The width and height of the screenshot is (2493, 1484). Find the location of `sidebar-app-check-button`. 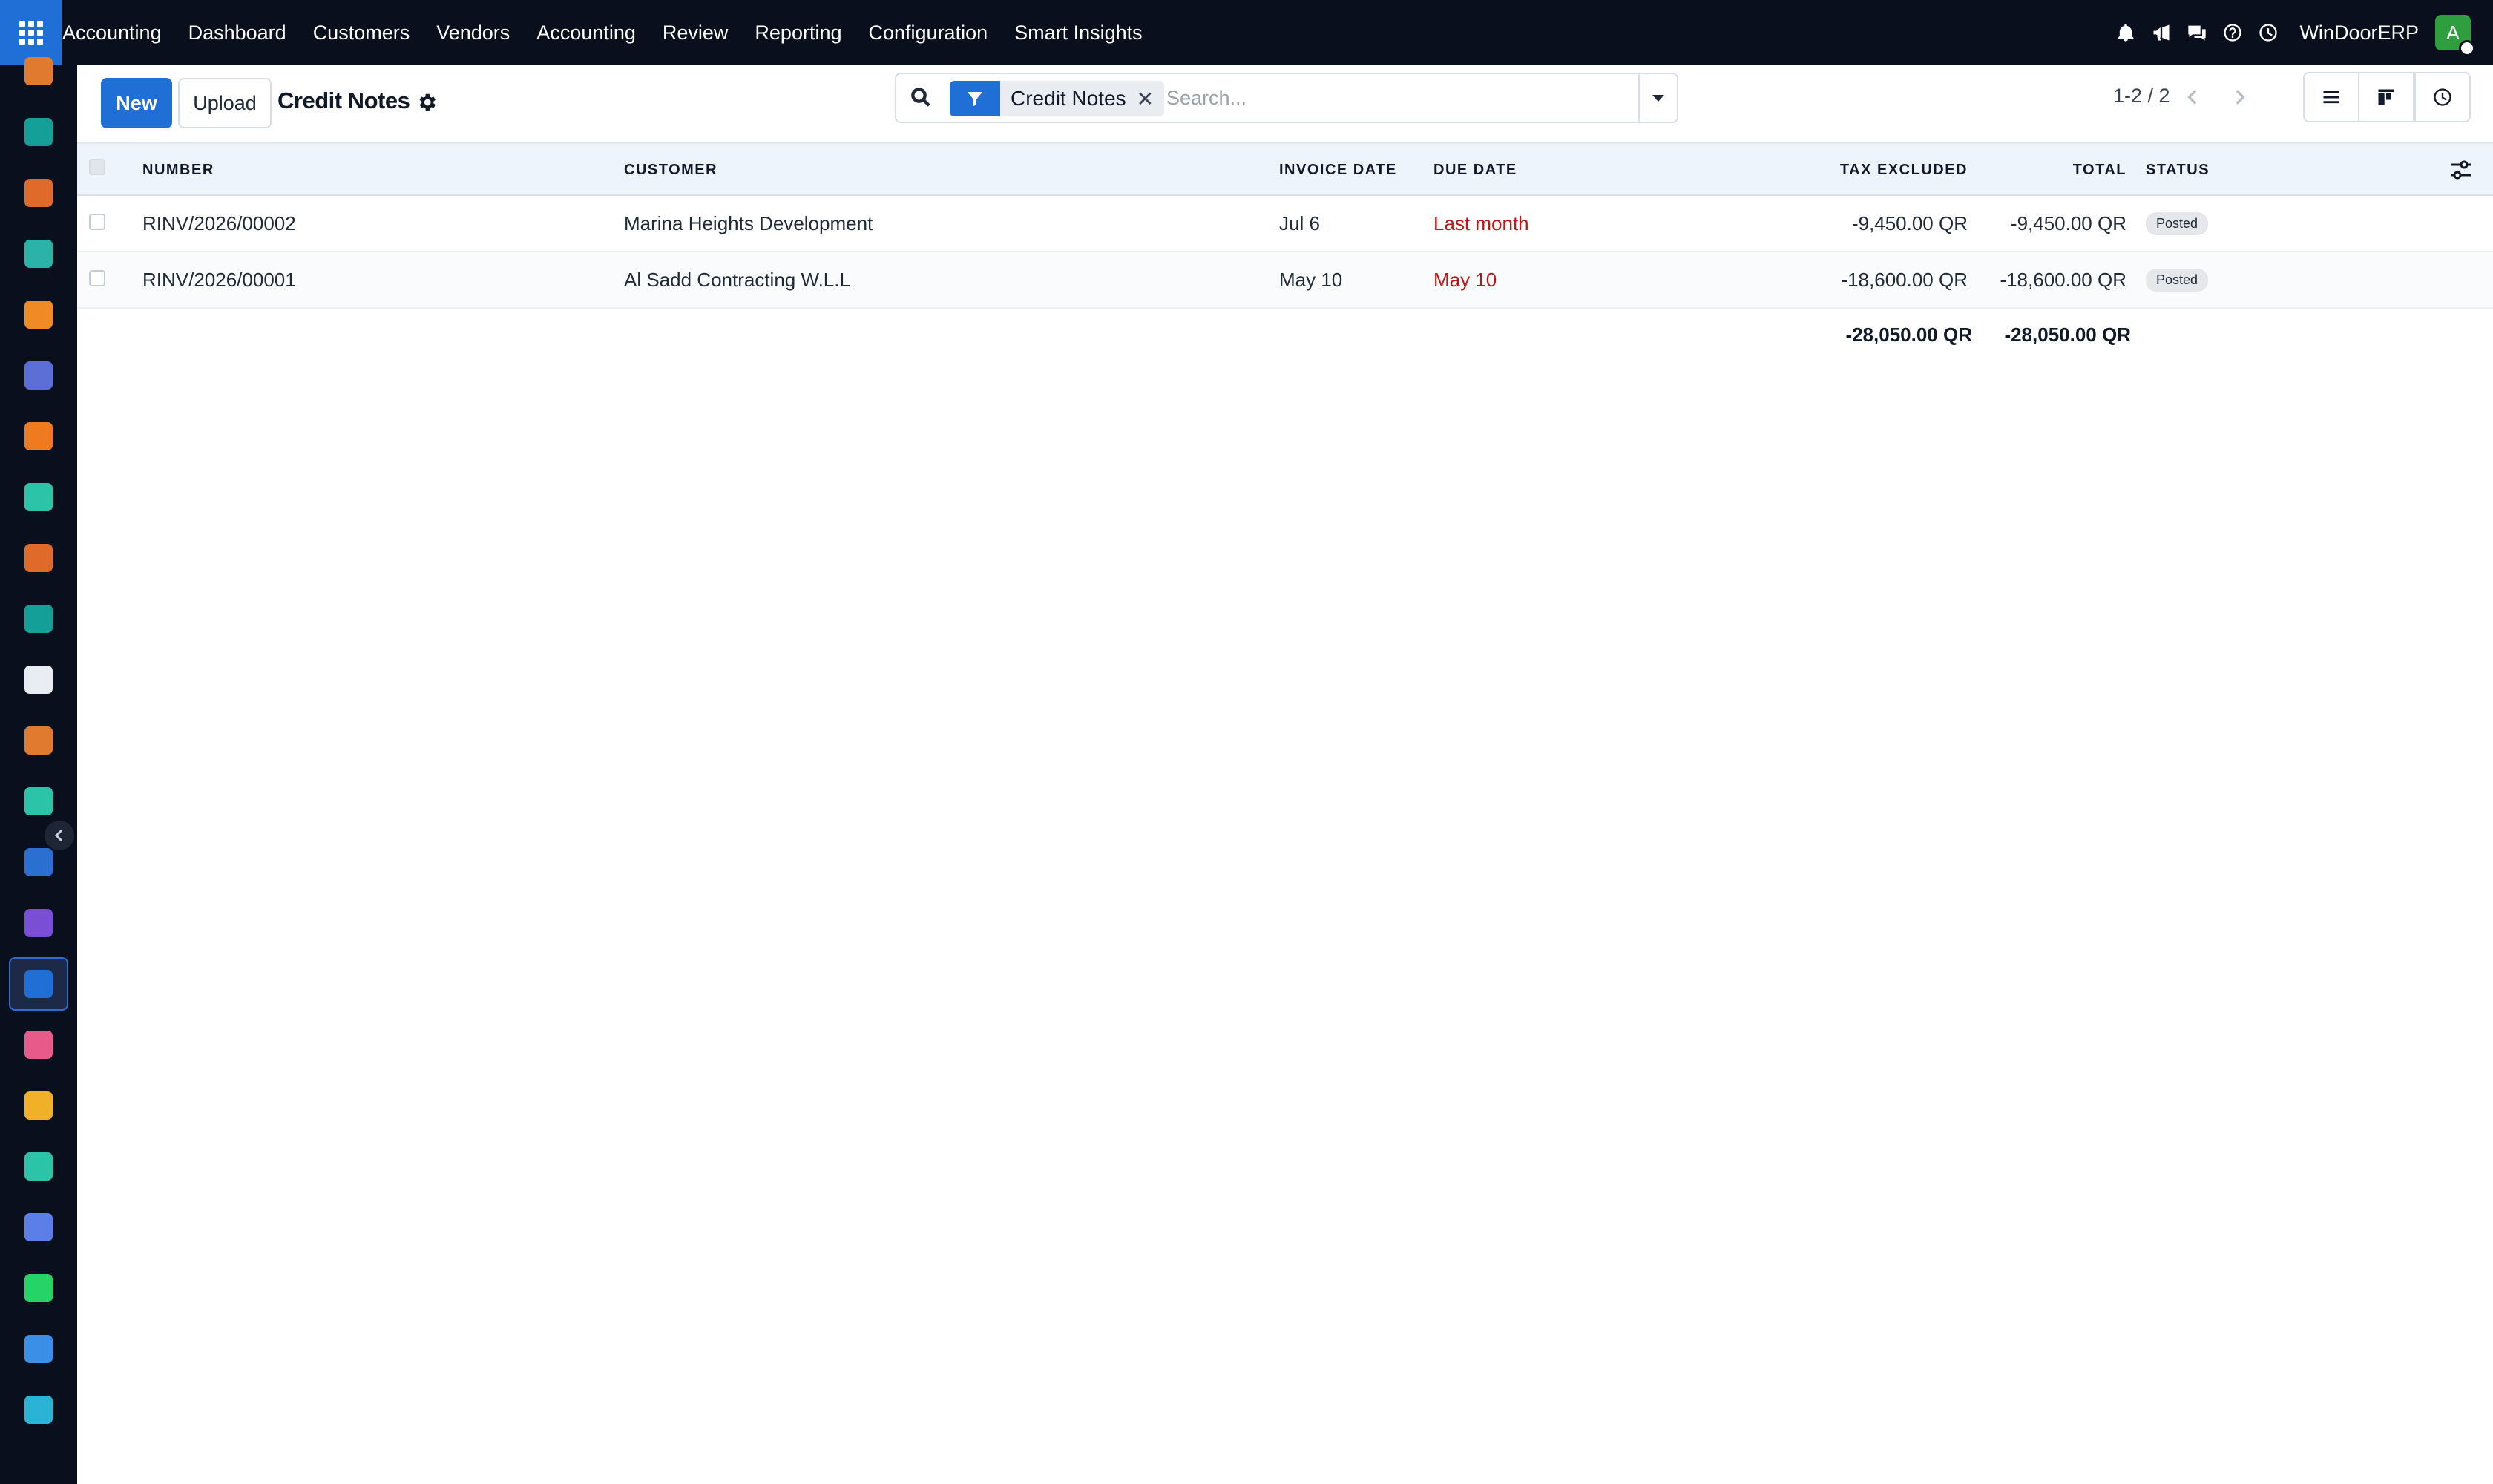

sidebar-app-check-button is located at coordinates (38, 497).